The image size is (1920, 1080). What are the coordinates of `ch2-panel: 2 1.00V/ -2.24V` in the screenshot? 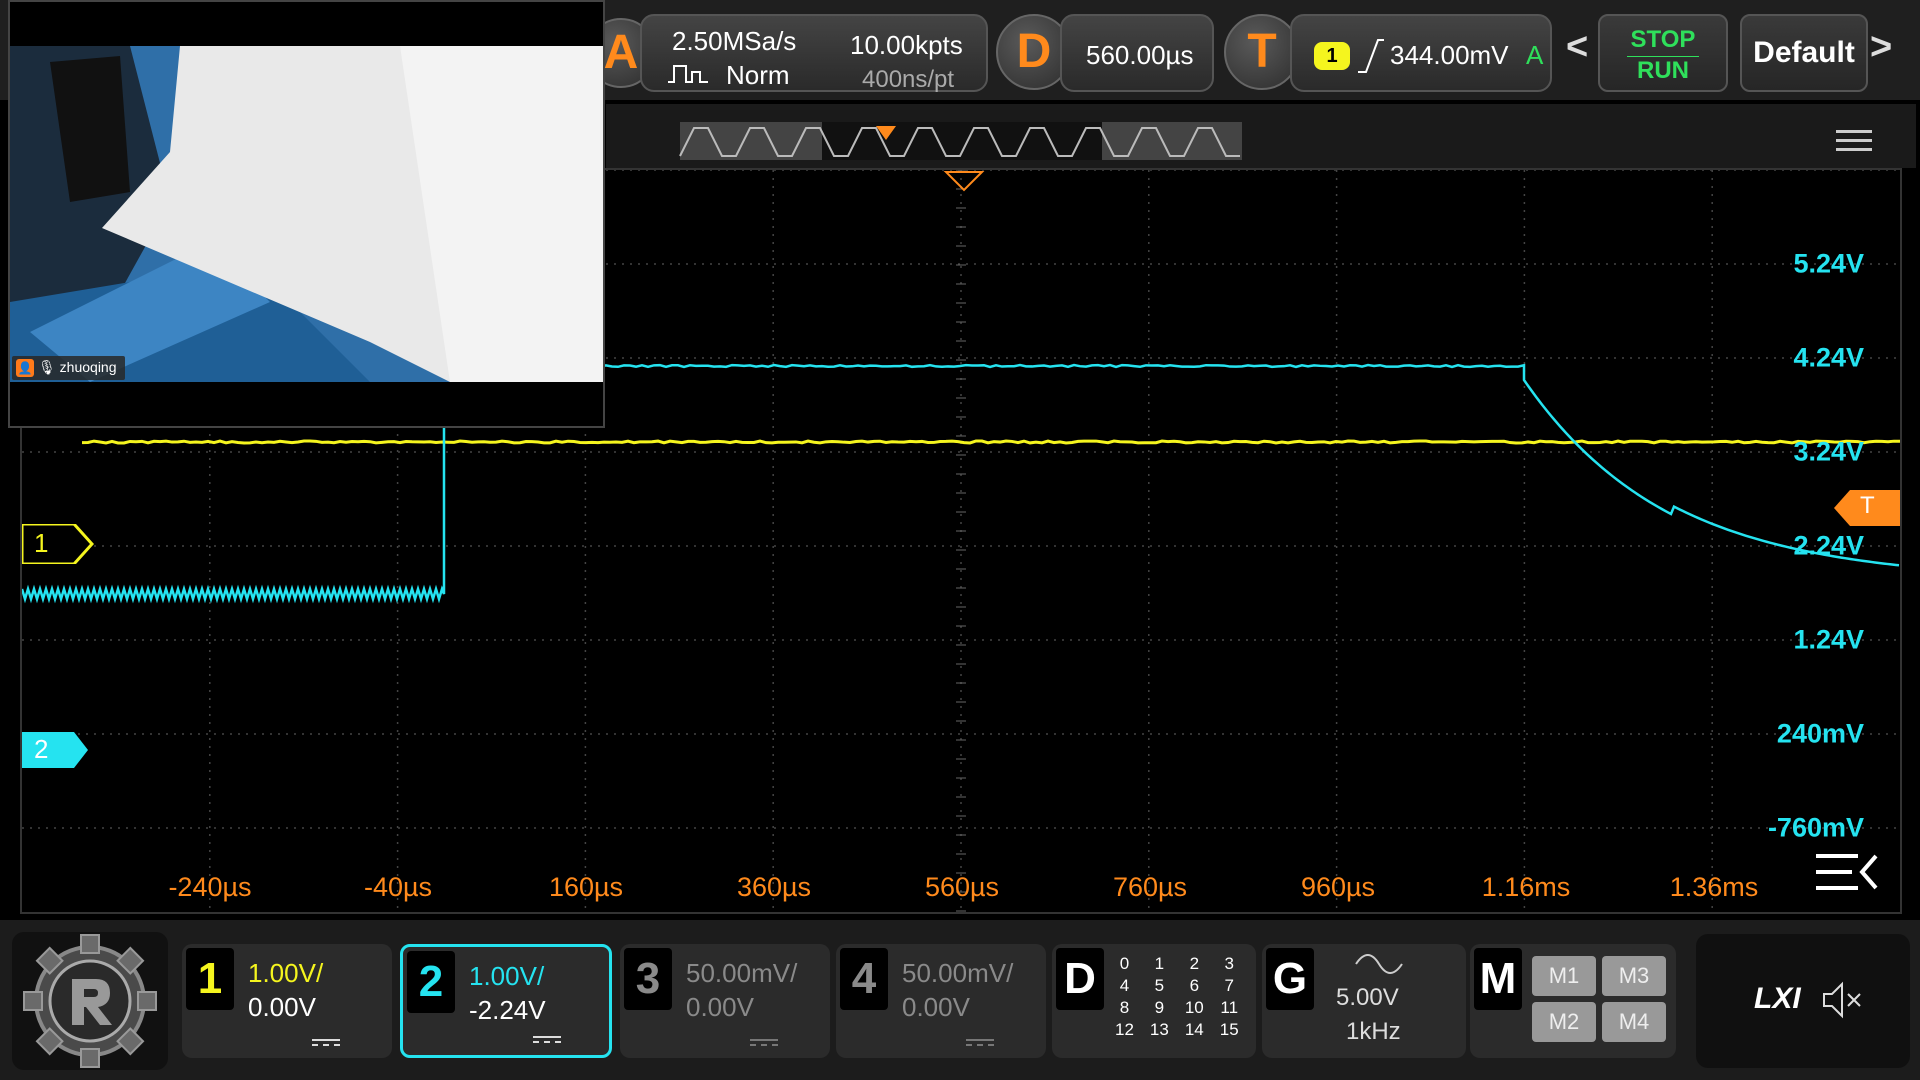 It's located at (506, 1001).